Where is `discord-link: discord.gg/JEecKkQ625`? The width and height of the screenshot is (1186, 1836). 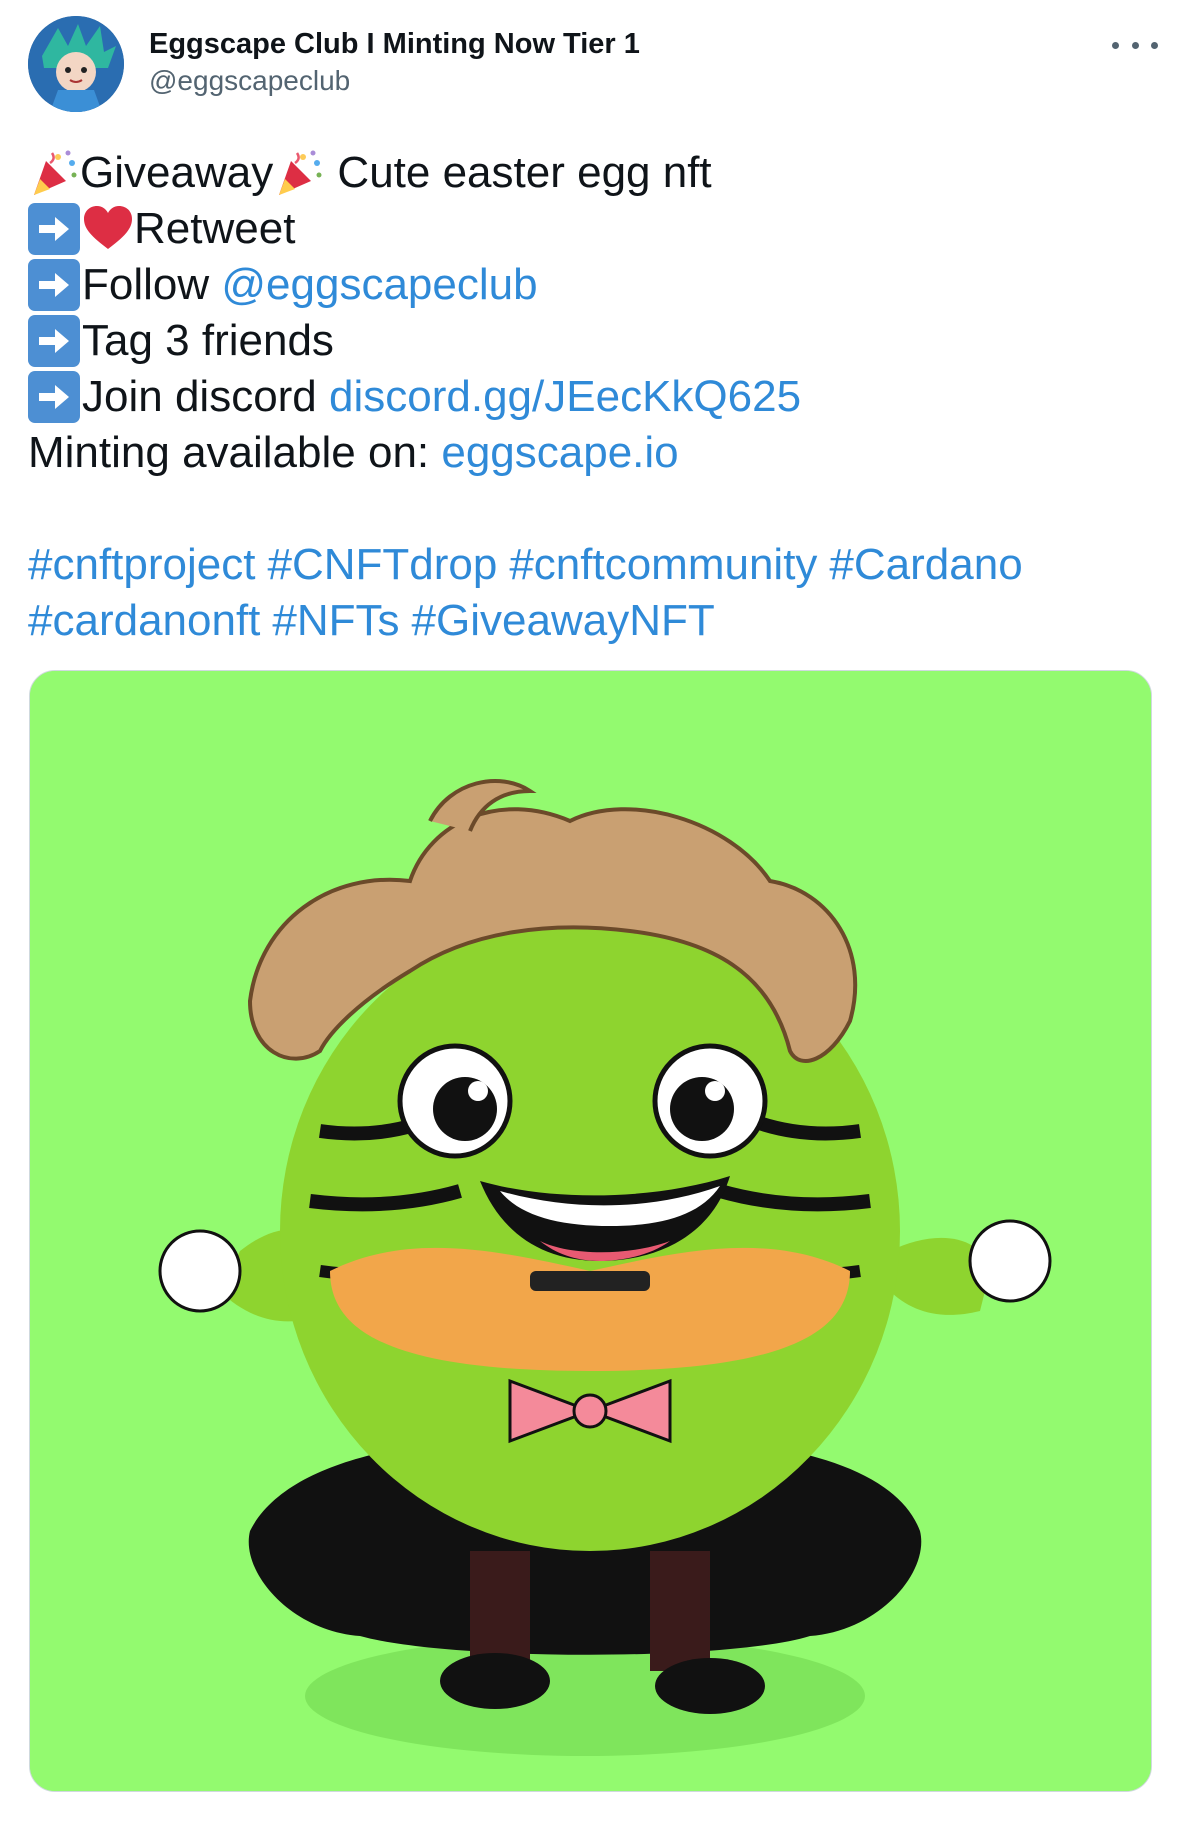
discord-link: discord.gg/JEecKkQ625 is located at coordinates (565, 397).